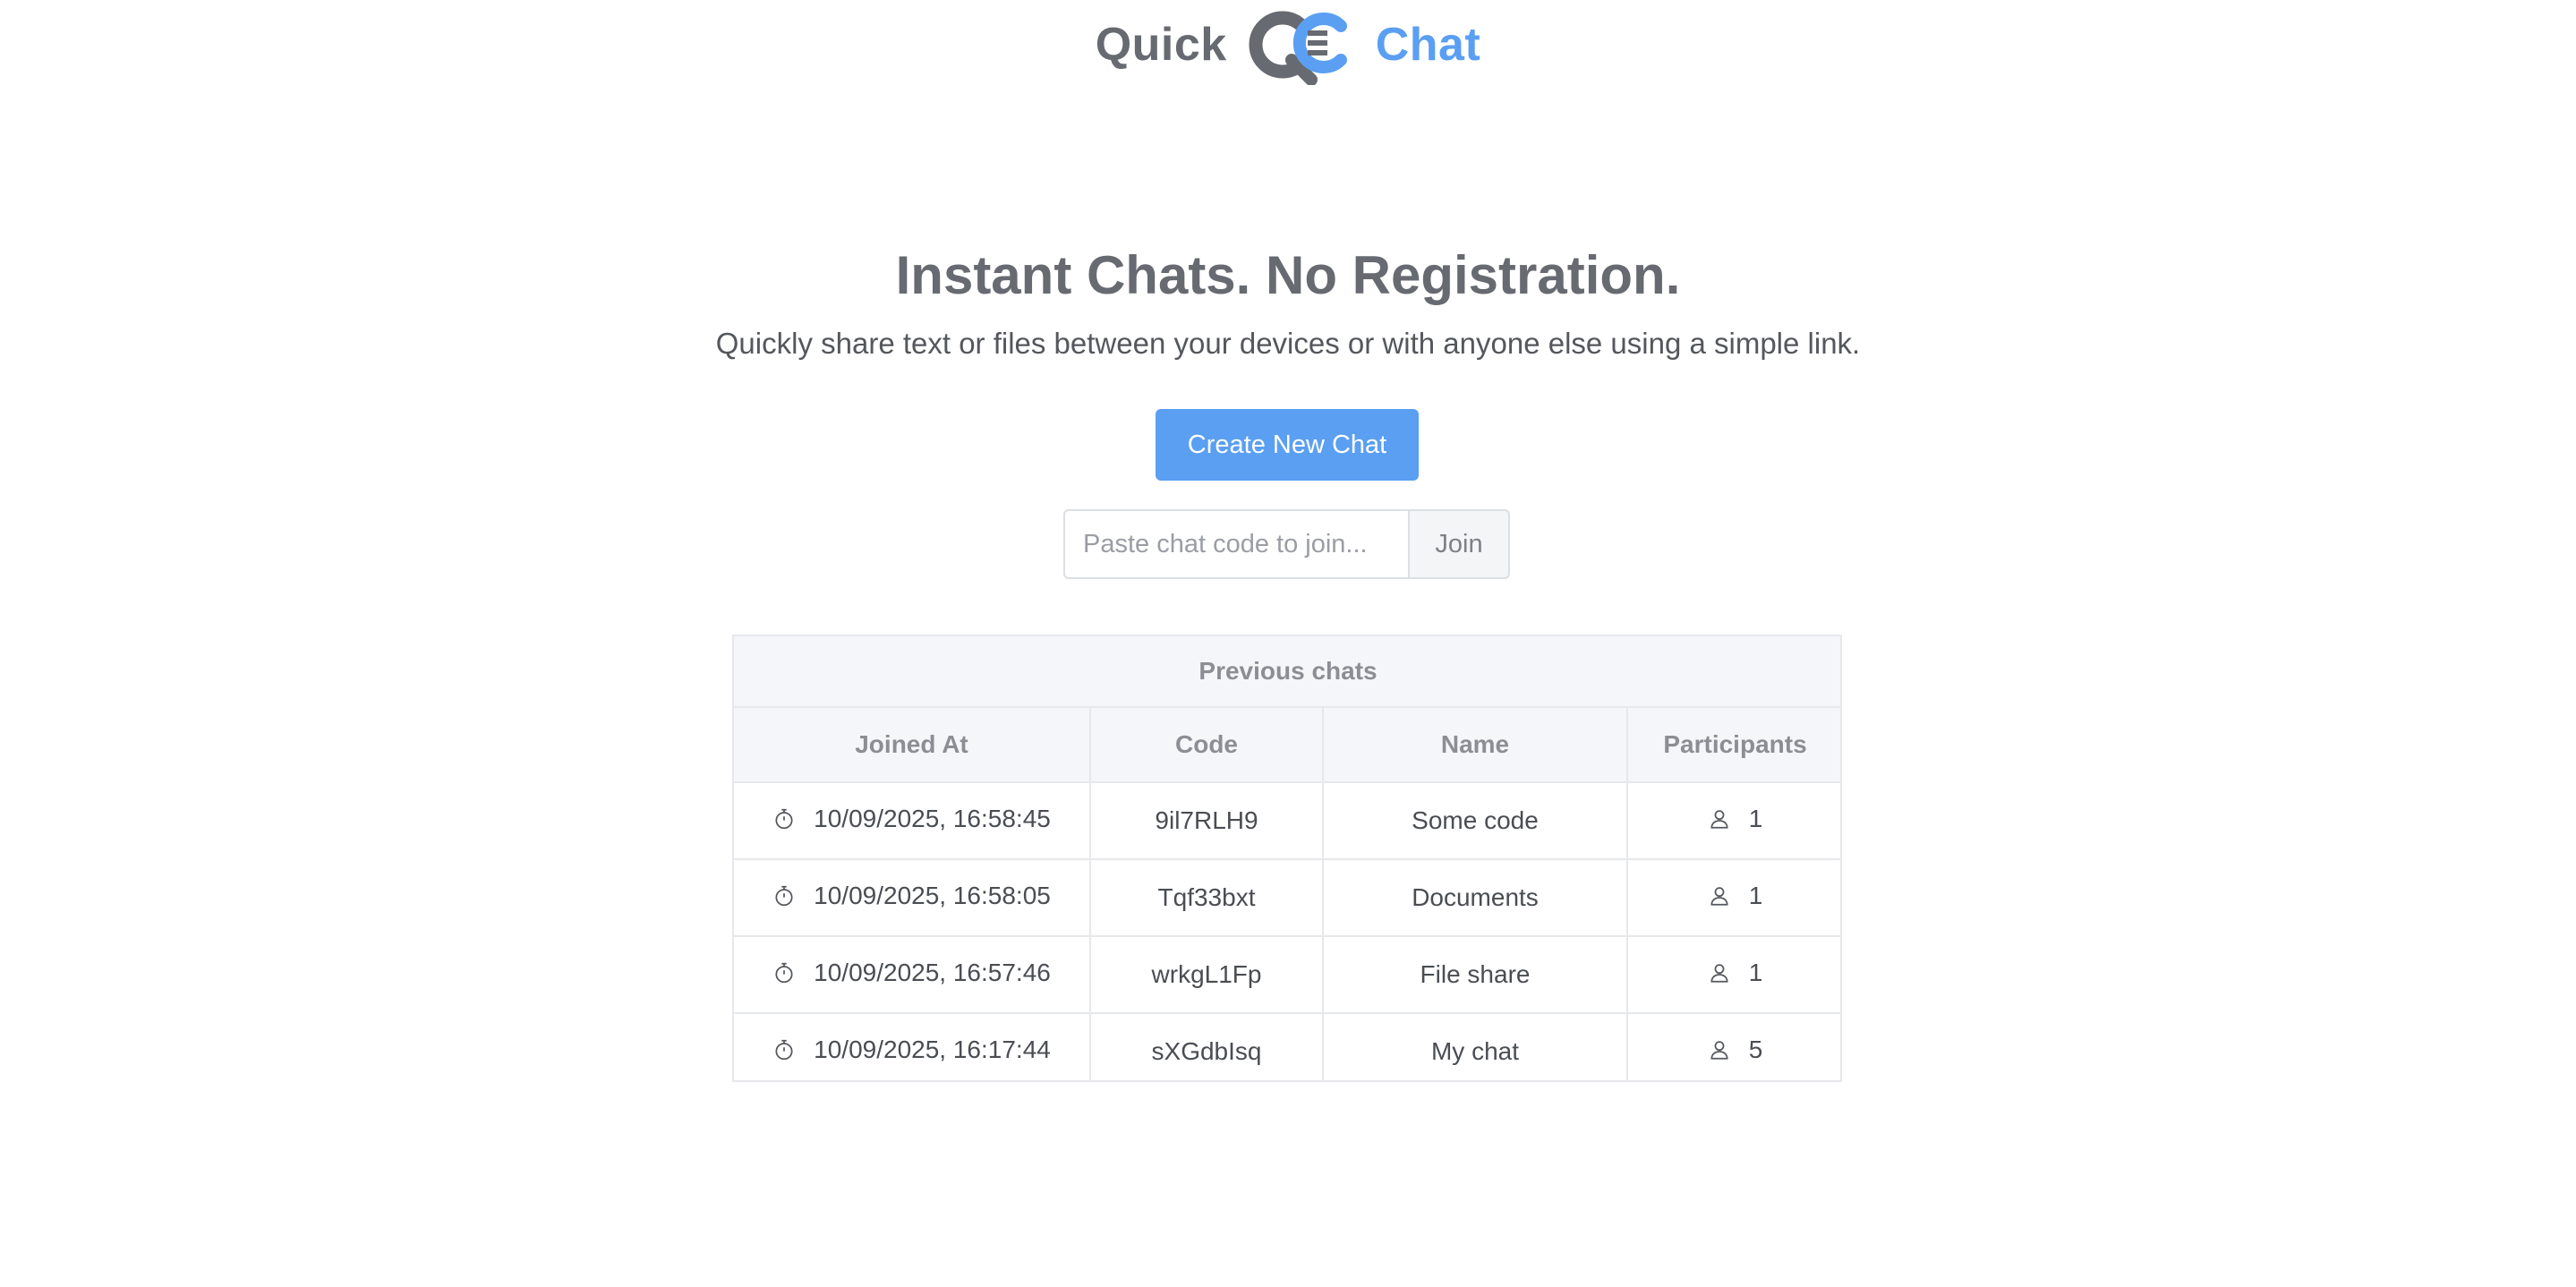 The image size is (2576, 1287). I want to click on hero-title: Instant Chats. No Registration., so click(1288, 275).